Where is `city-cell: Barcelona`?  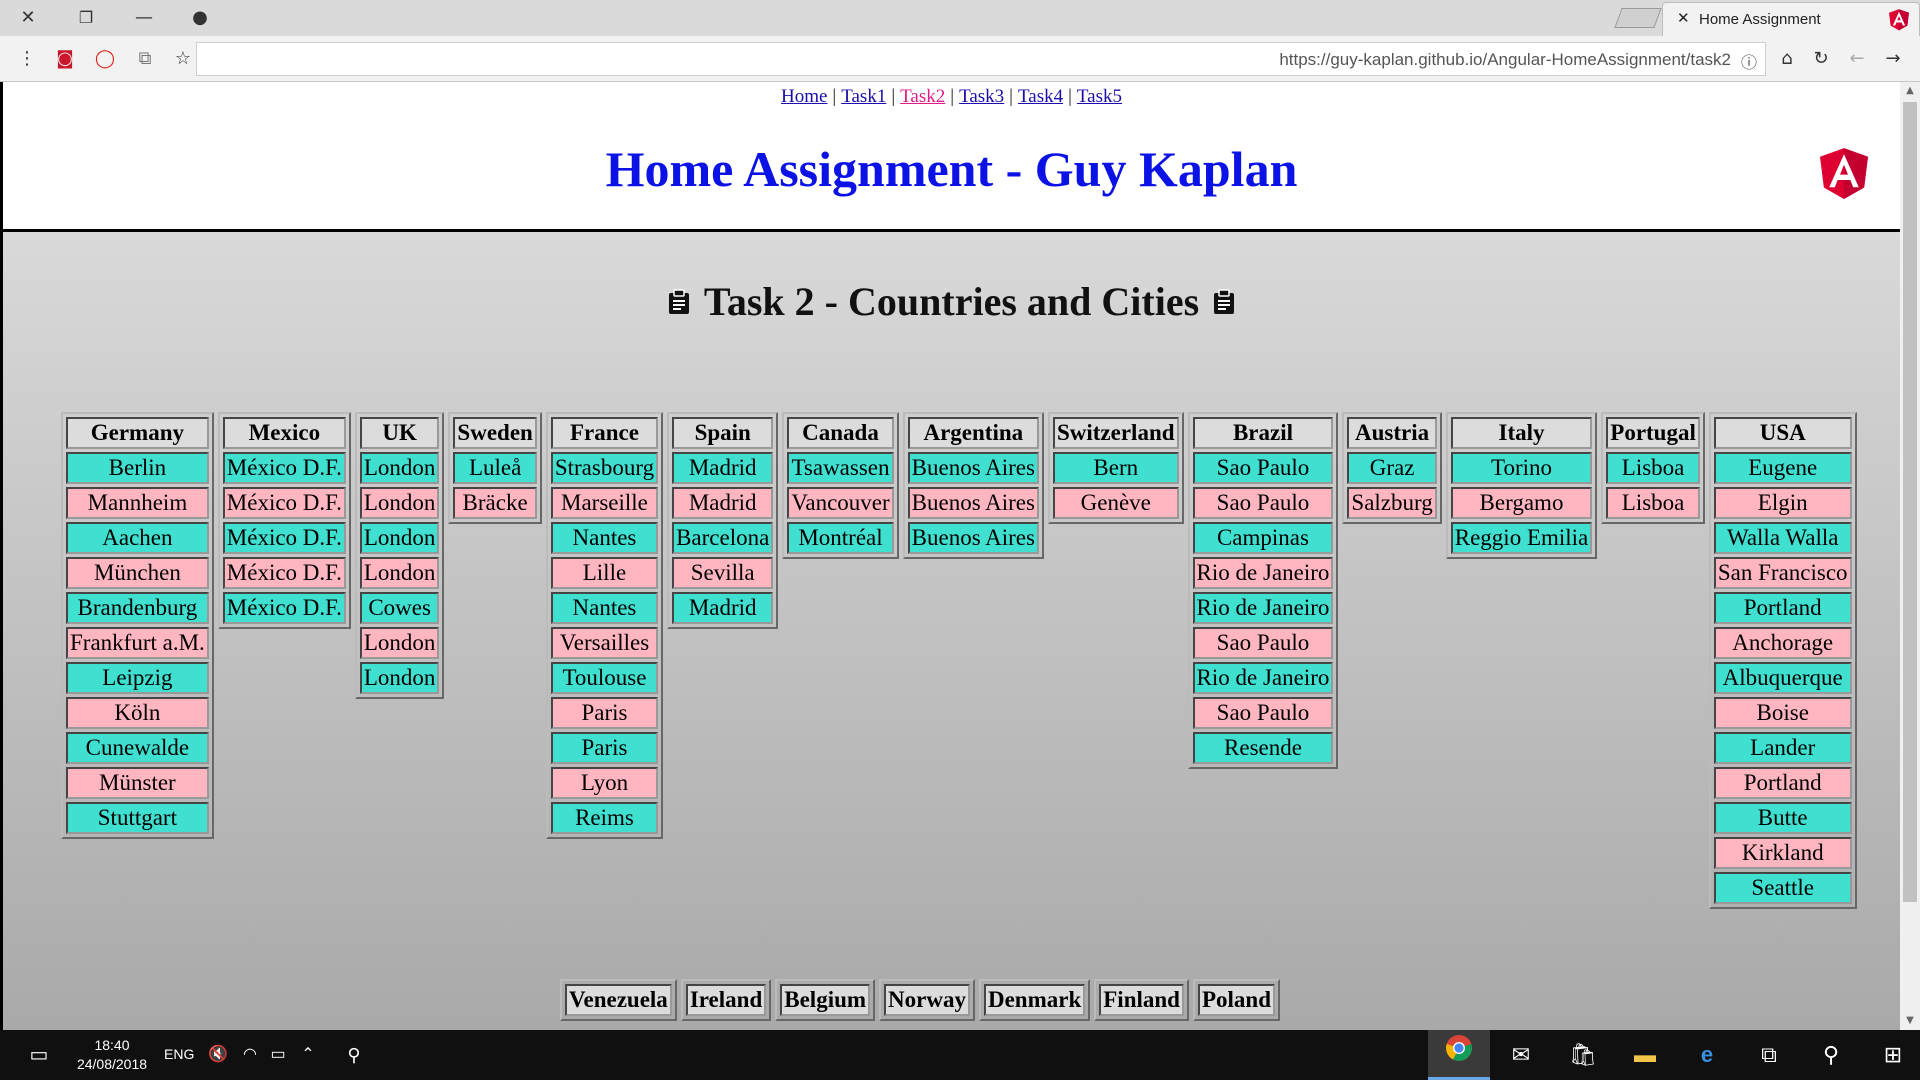
city-cell: Barcelona is located at coordinates (723, 538).